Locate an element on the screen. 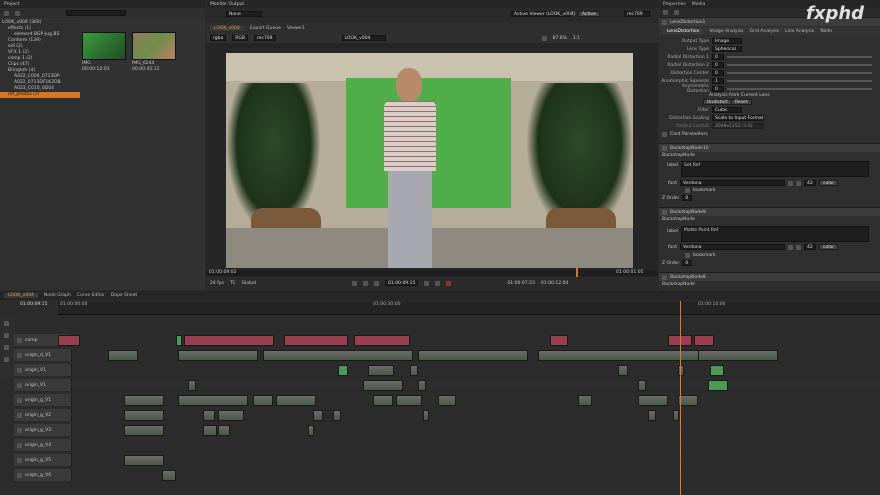 Image resolution: width=880 pixels, height=495 pixels. select-tool-icon is located at coordinates (6, 323).